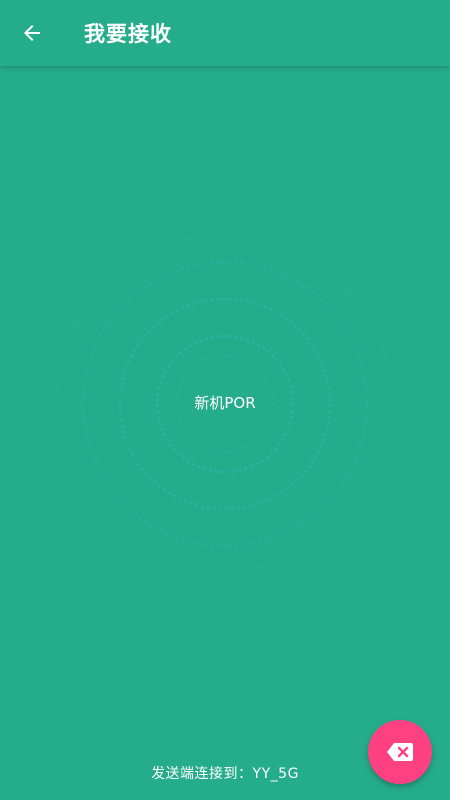  What do you see at coordinates (225, 33) in the screenshot?
I see `app-bar: 我要接收` at bounding box center [225, 33].